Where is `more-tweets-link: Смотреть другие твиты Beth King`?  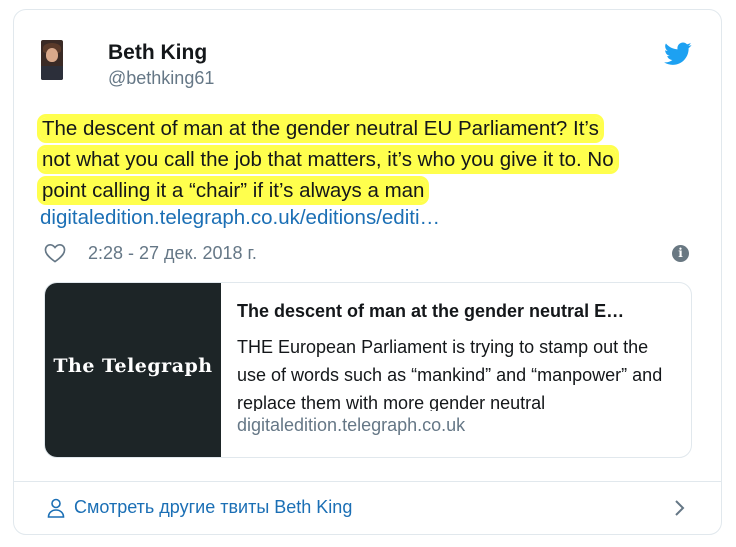 more-tweets-link: Смотреть другие твиты Beth King is located at coordinates (213, 507).